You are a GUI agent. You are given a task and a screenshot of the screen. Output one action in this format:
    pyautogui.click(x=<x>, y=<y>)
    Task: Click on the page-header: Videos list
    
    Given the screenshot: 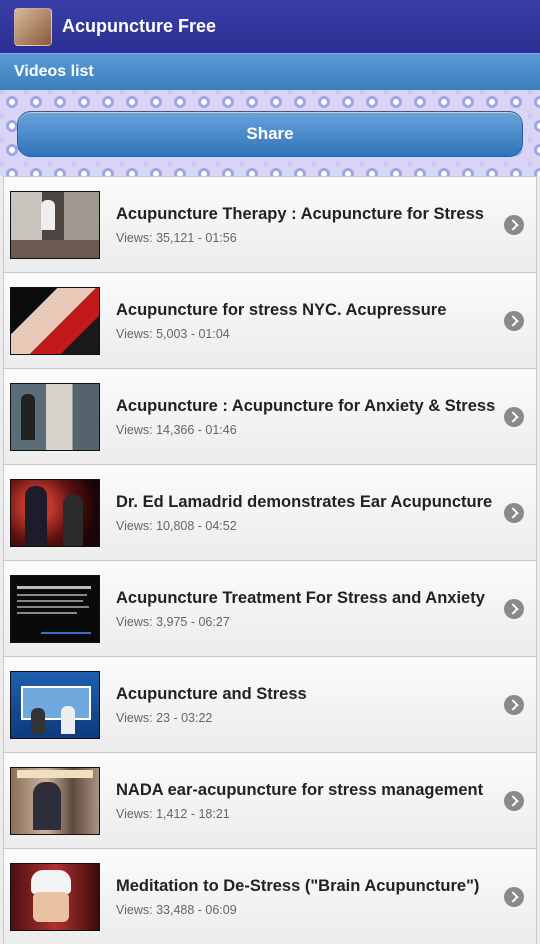 What is the action you would take?
    pyautogui.click(x=270, y=71)
    